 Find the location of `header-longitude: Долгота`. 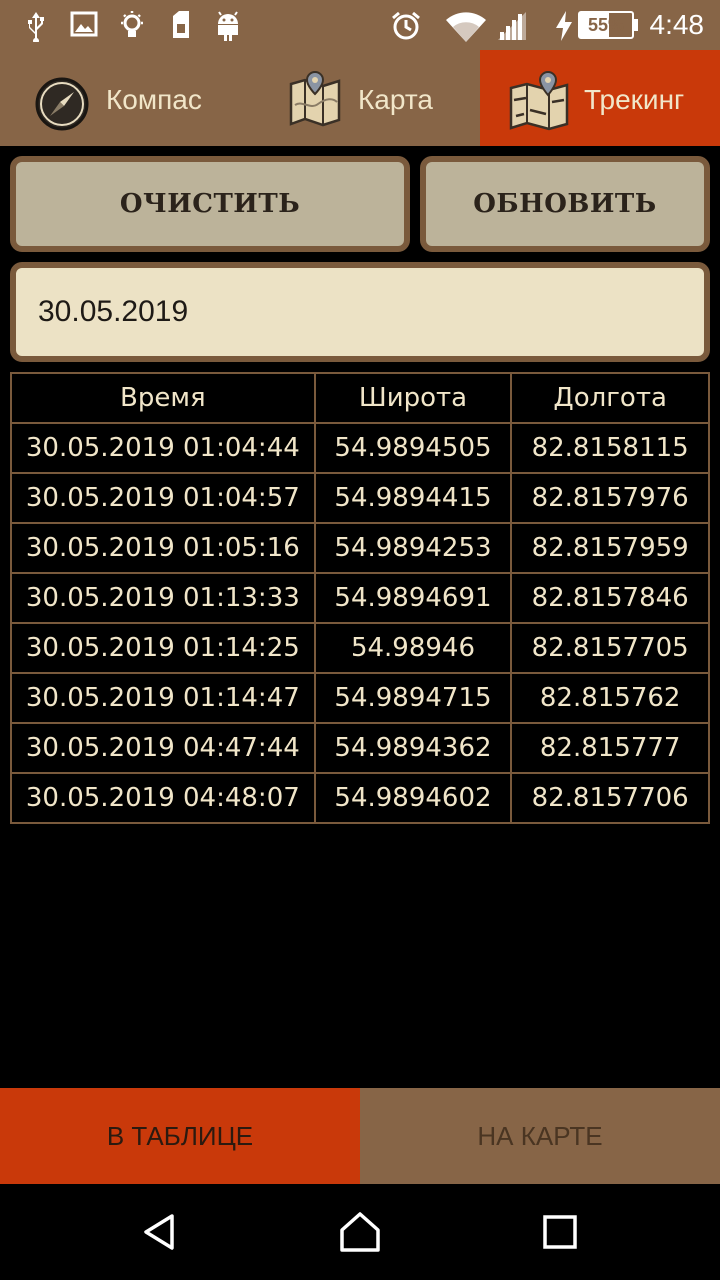

header-longitude: Долгота is located at coordinates (610, 398).